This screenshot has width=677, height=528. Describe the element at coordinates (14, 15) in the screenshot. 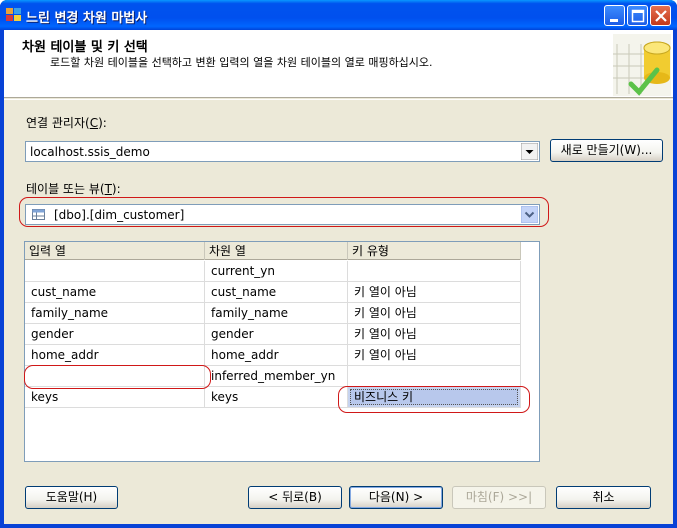

I see `wizard-app-icon` at that location.